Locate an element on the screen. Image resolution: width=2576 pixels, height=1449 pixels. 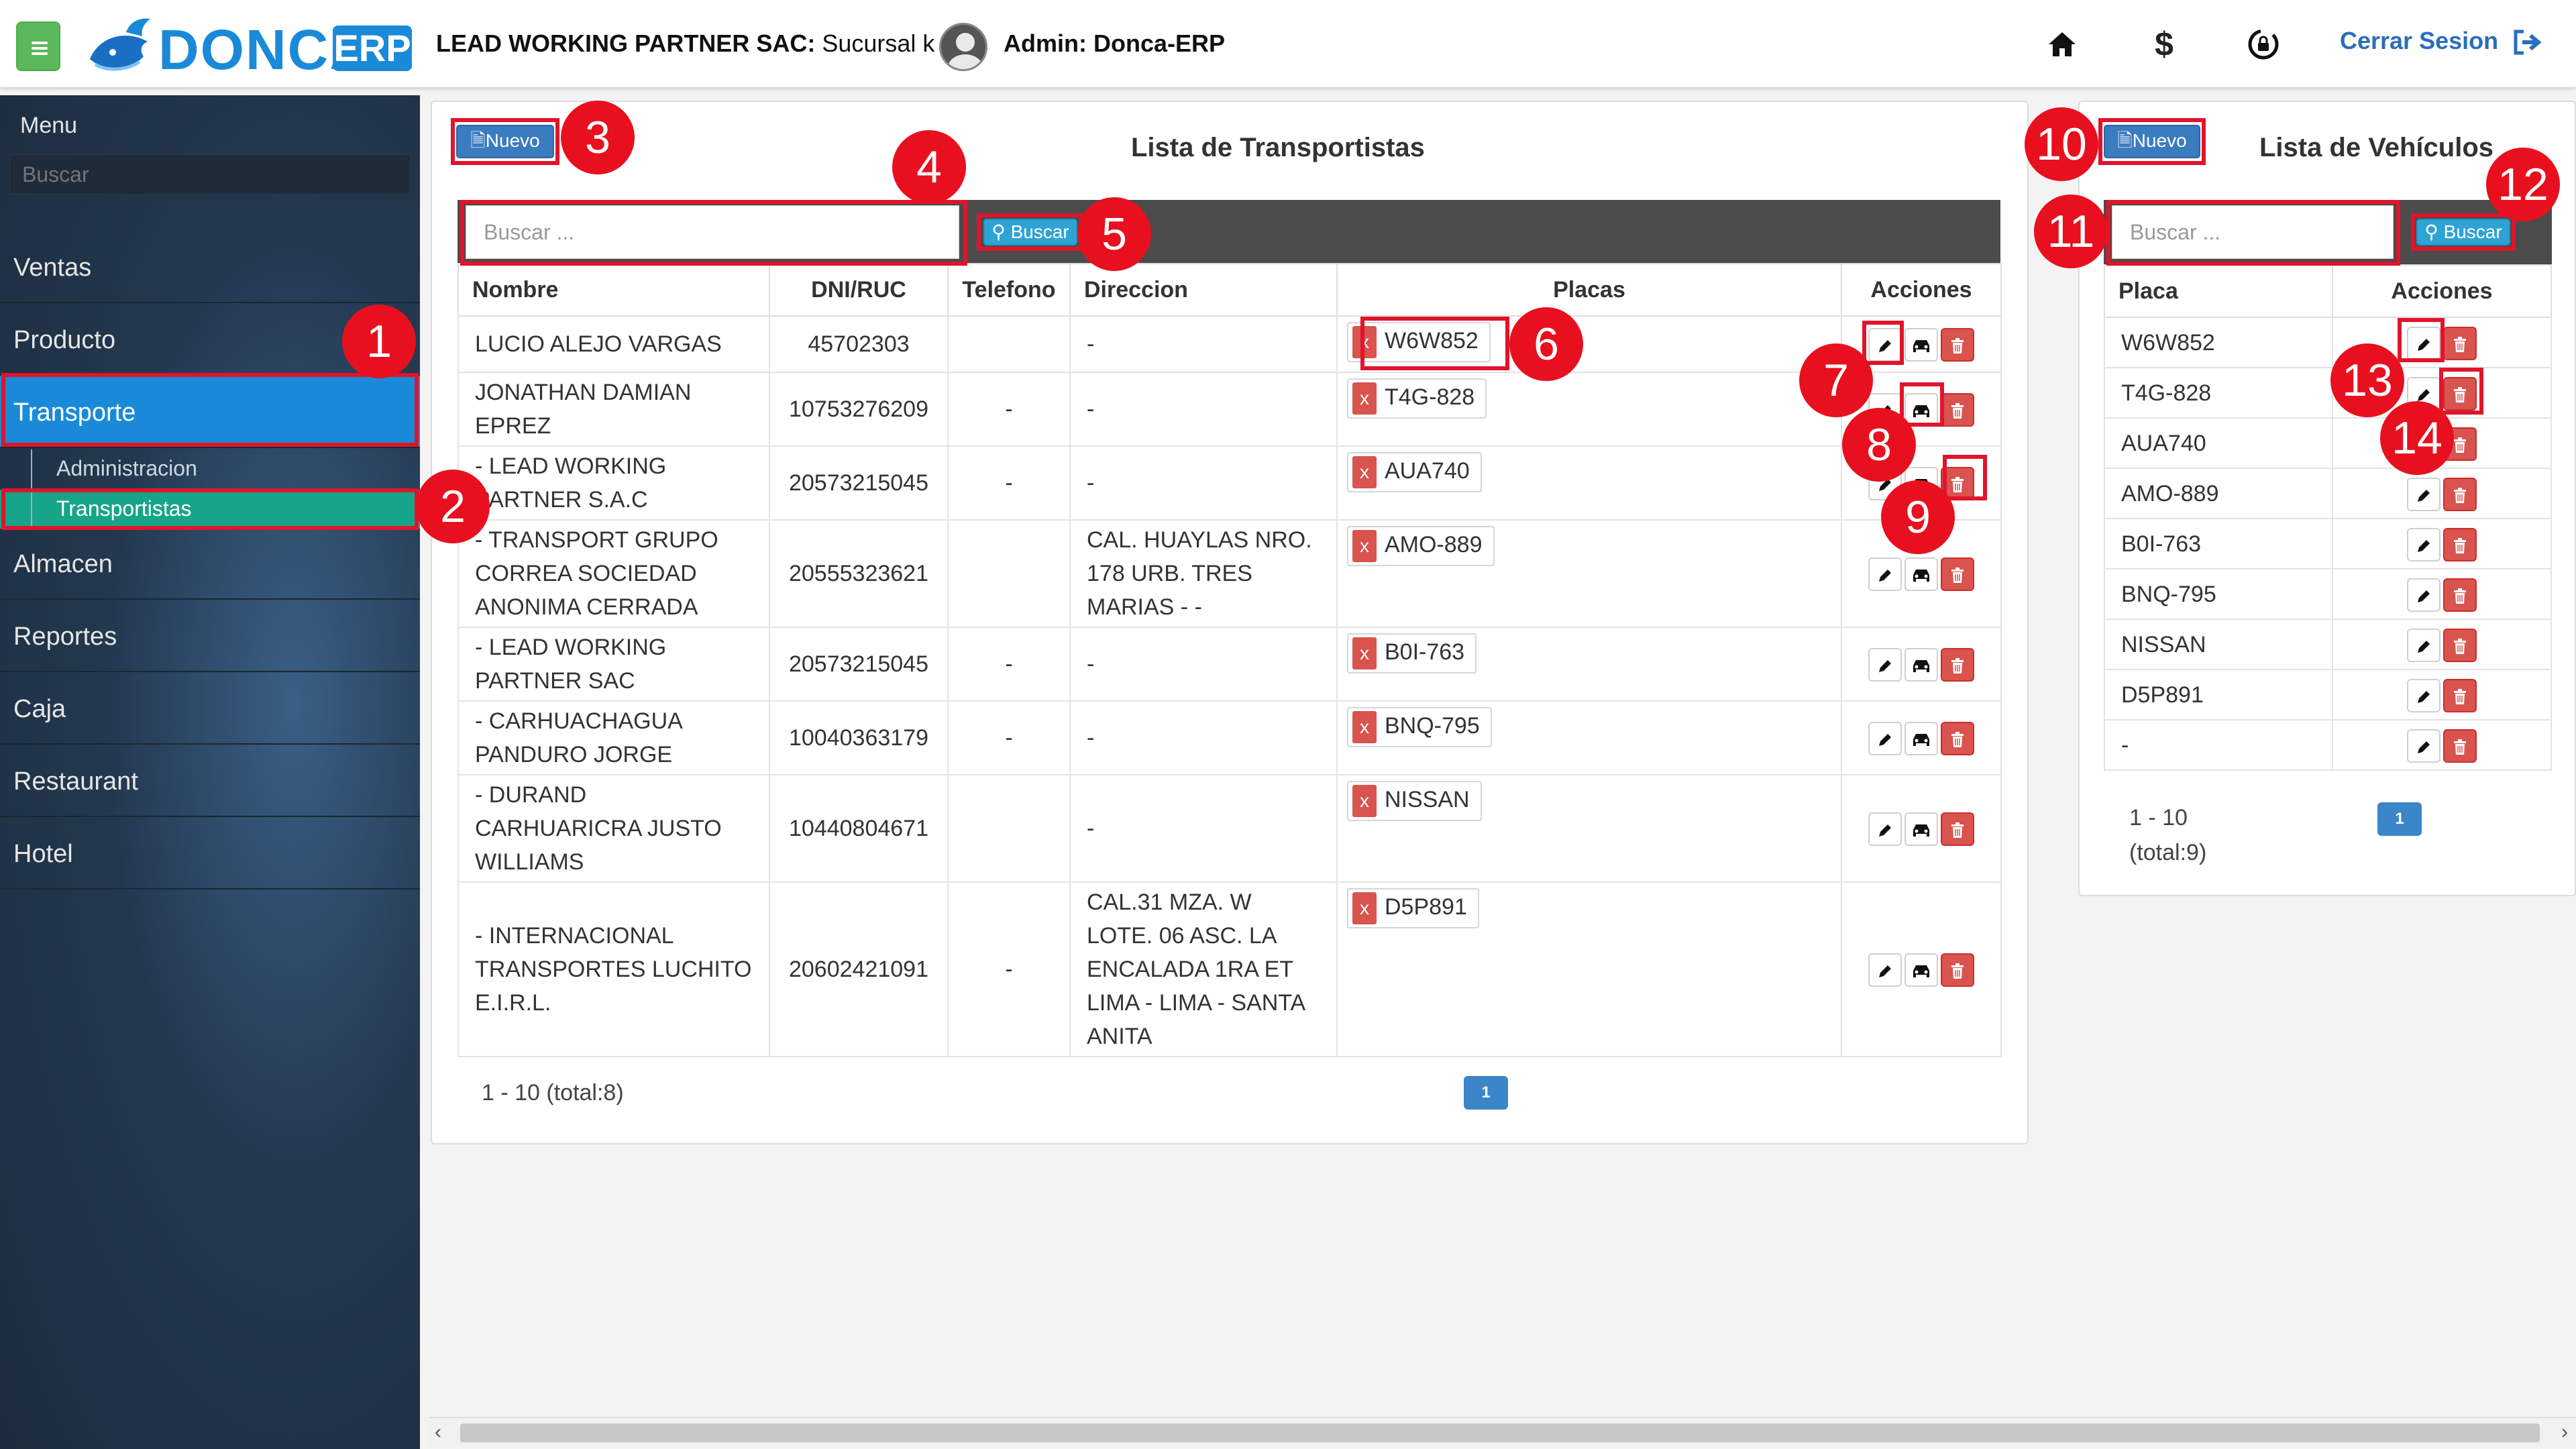
vehiculos-search-input is located at coordinates (2253, 232).